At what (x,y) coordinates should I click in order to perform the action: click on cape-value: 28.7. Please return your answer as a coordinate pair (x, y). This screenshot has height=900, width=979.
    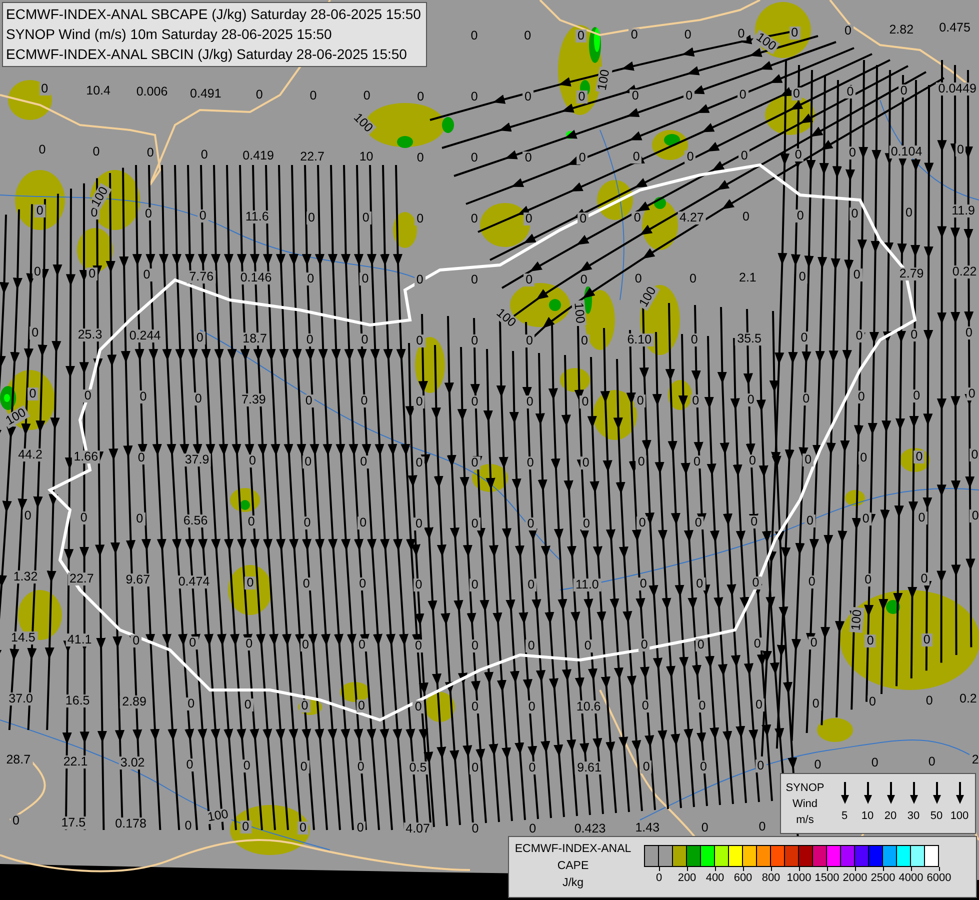
    Looking at the image, I should click on (18, 760).